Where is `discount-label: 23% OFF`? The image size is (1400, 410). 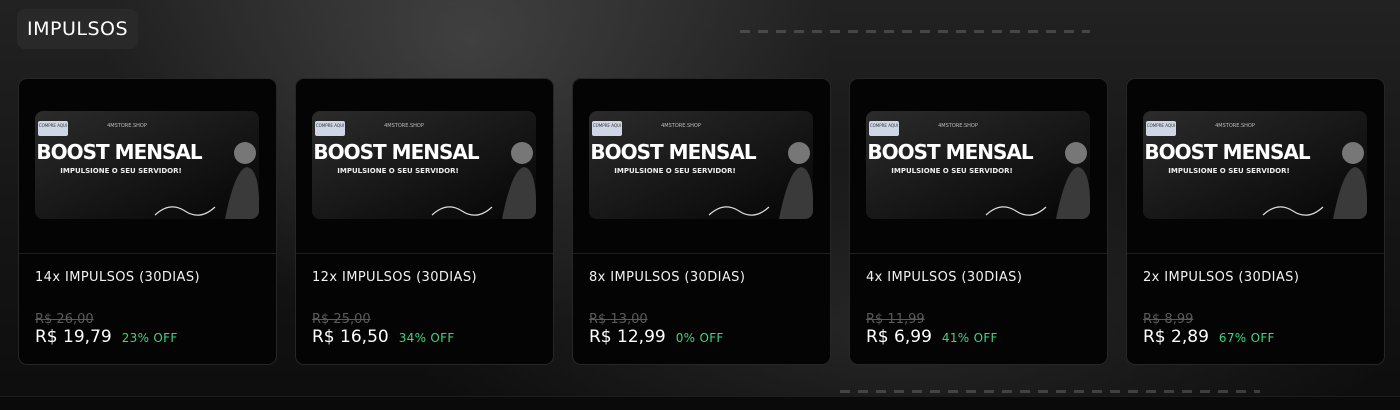
discount-label: 23% OFF is located at coordinates (149, 338).